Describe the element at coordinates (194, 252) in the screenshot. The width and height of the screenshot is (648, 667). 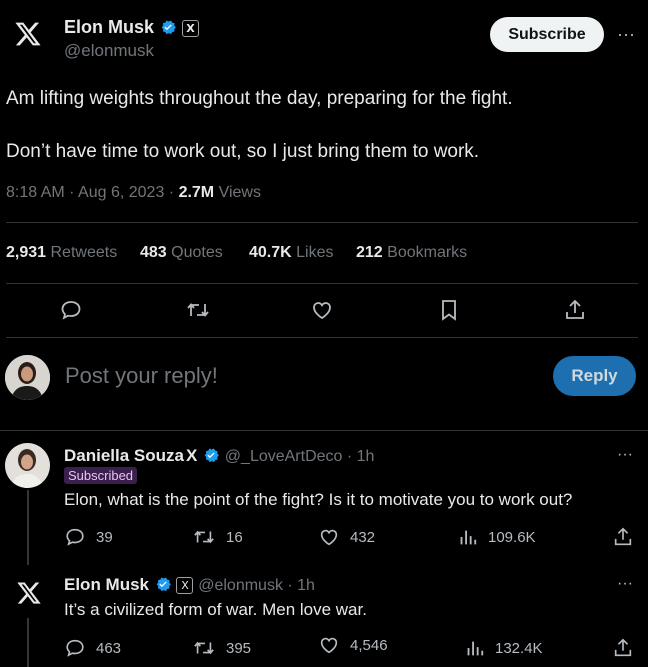
I see `stat-label: Quotes` at that location.